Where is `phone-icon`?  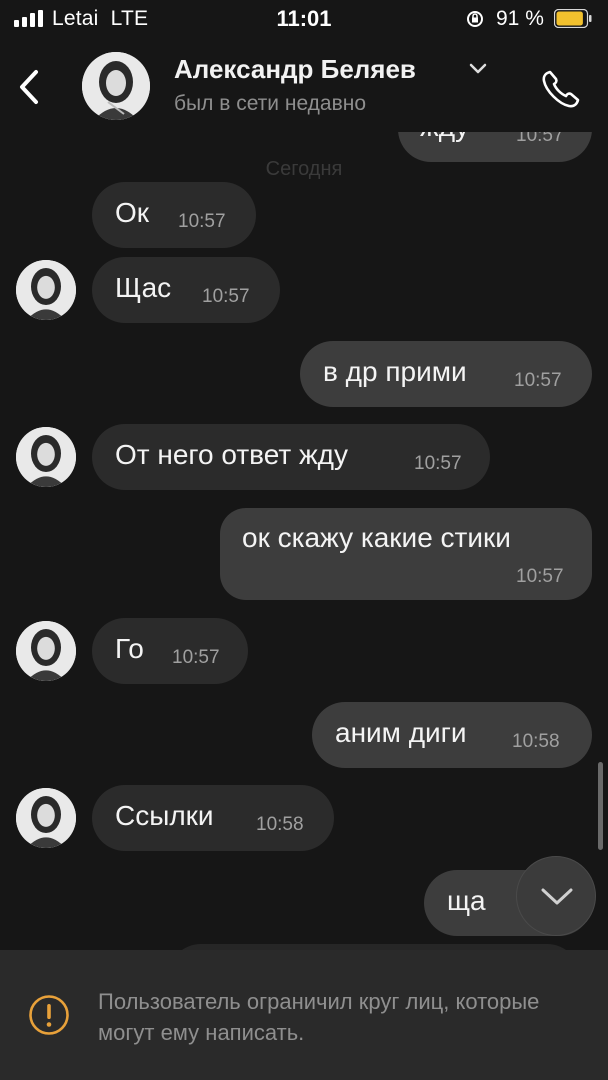 phone-icon is located at coordinates (561, 89).